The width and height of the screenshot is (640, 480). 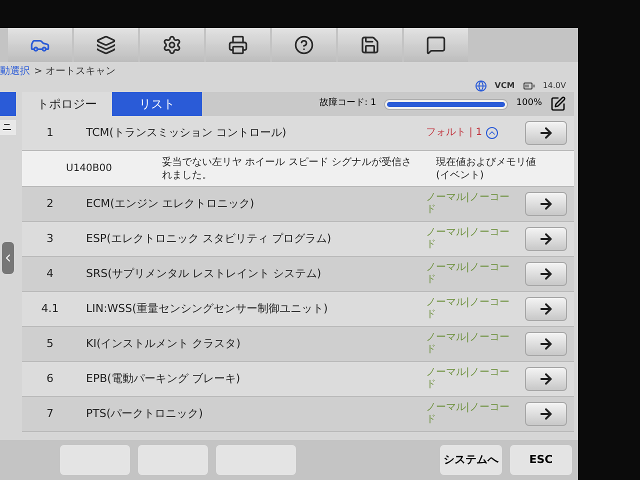 I want to click on printer-icon, so click(x=238, y=45).